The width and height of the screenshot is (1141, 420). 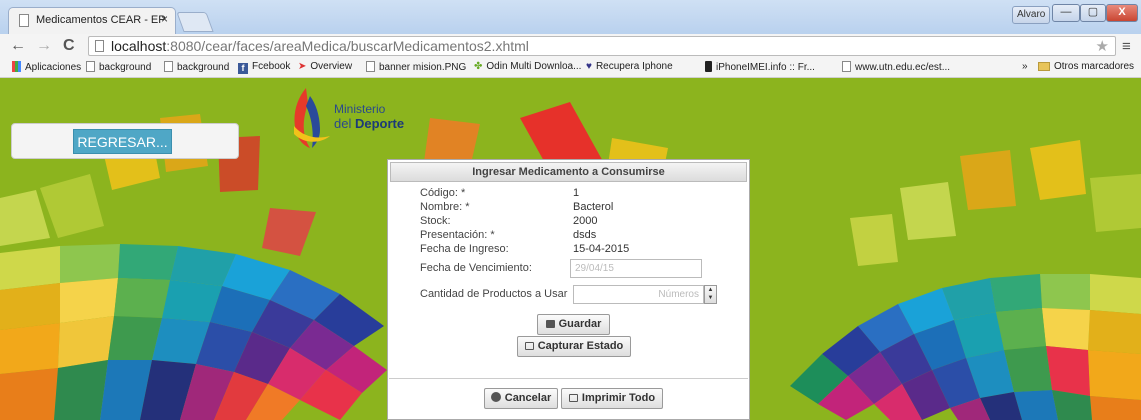 I want to click on bookmark-star-icon: ★, so click(x=1102, y=46).